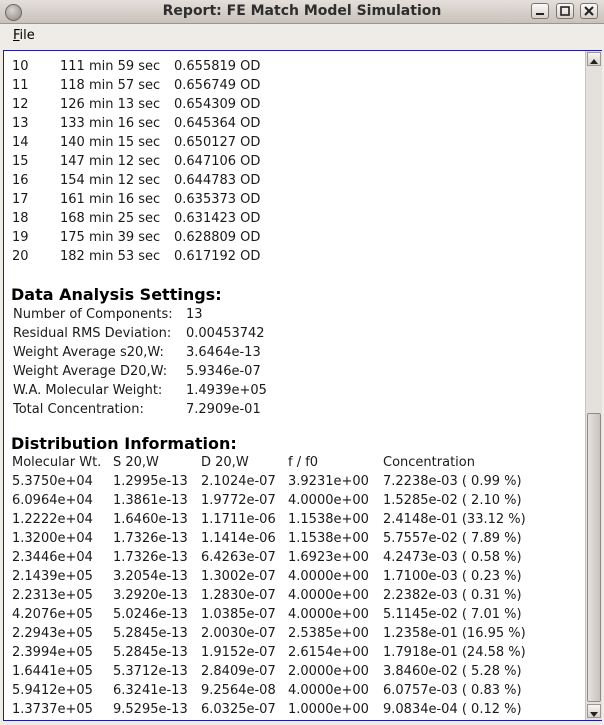 The height and width of the screenshot is (725, 604). I want to click on table-cell: 6.0325e-07, so click(238, 709).